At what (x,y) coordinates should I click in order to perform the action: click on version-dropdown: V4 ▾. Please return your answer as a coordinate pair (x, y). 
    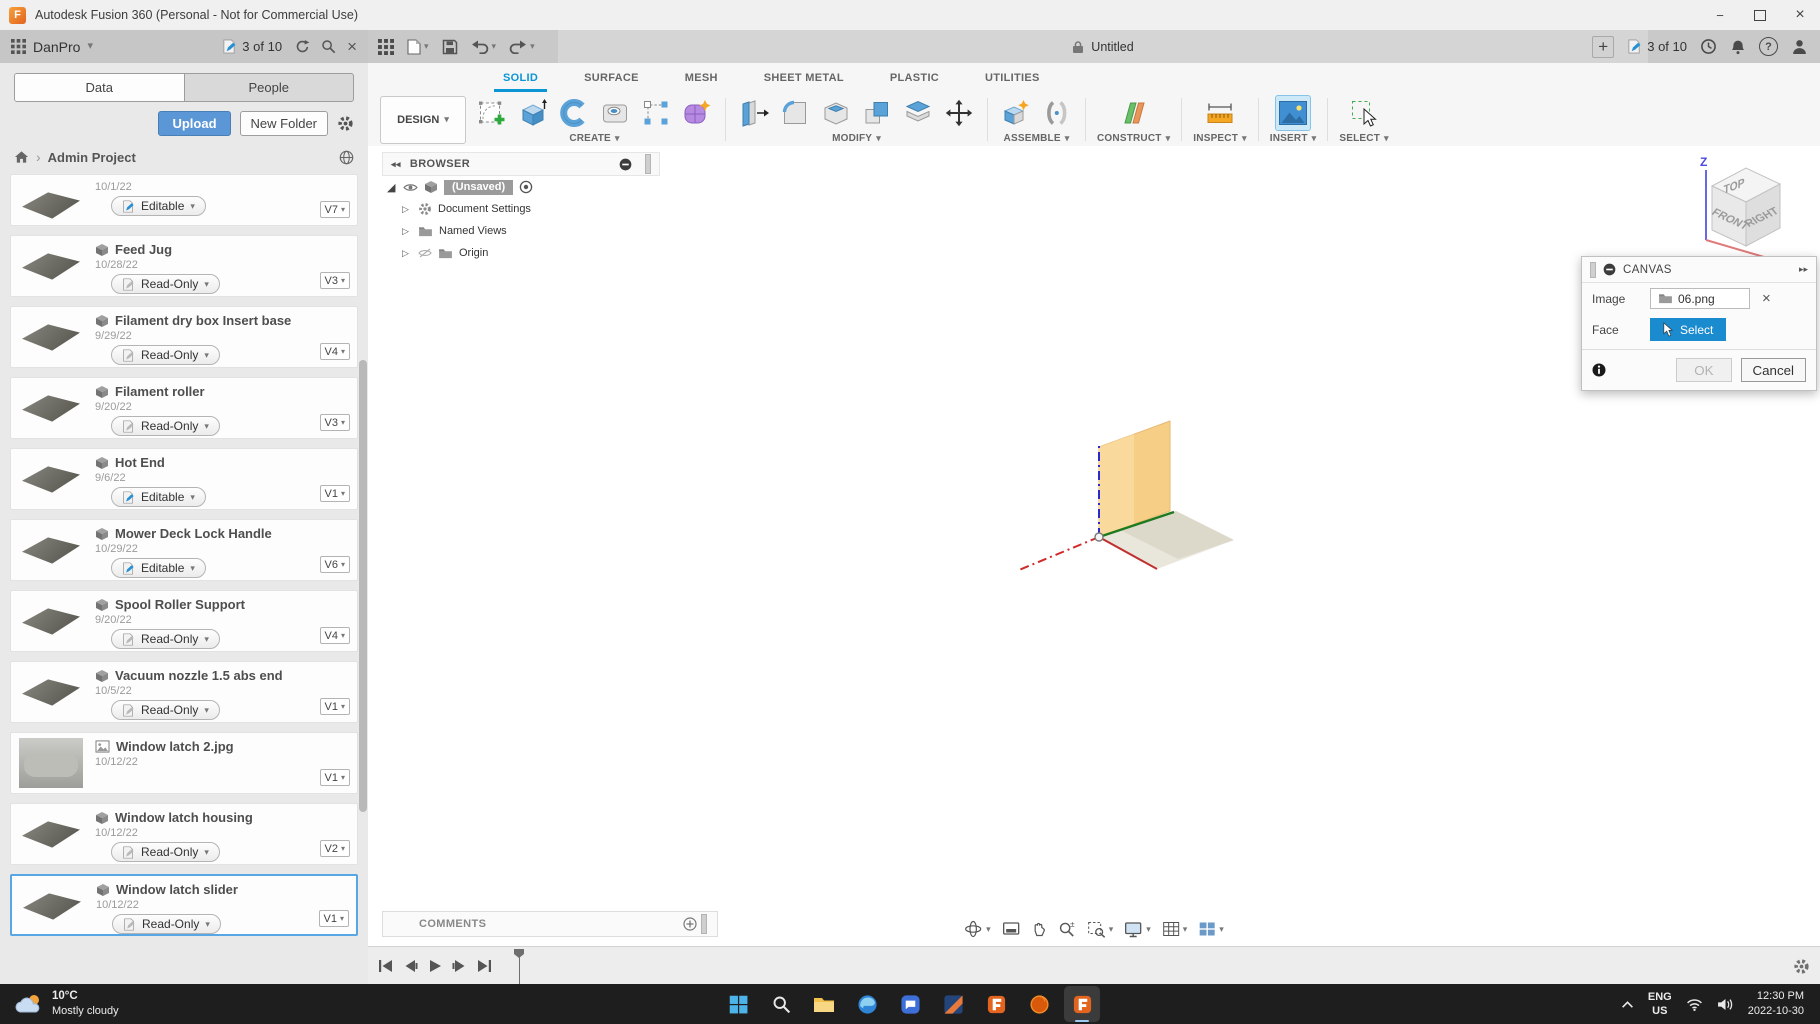
    Looking at the image, I should click on (334, 635).